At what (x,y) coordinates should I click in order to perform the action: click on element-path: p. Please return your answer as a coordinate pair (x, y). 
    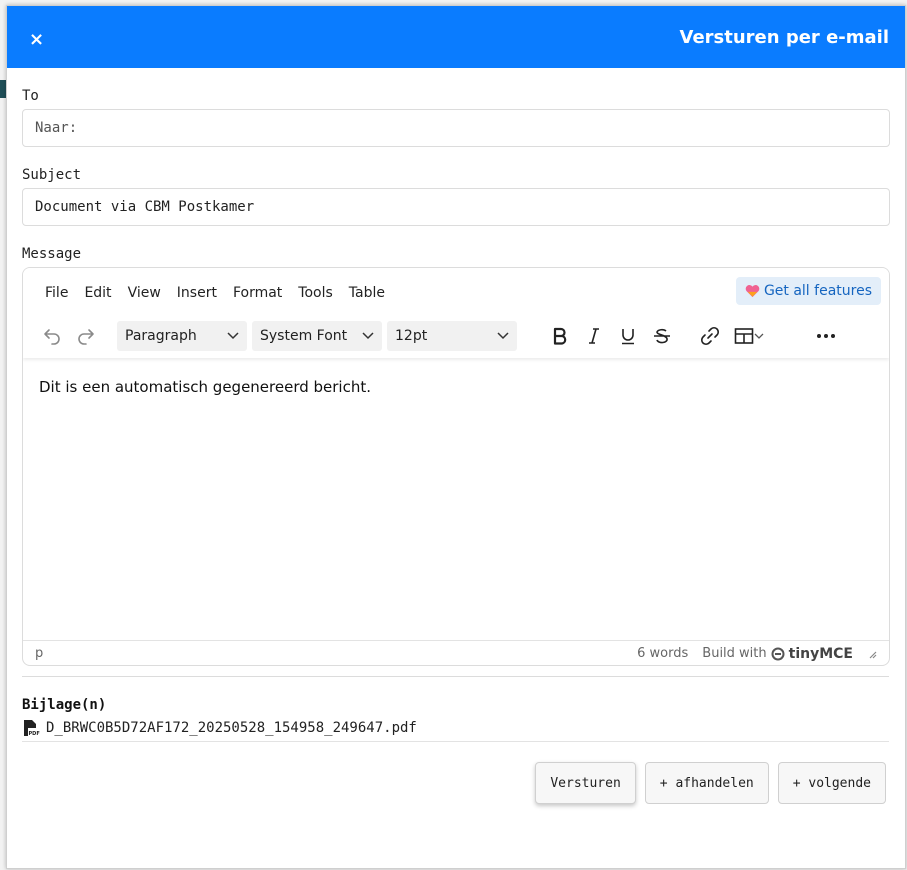
    Looking at the image, I should click on (39, 653).